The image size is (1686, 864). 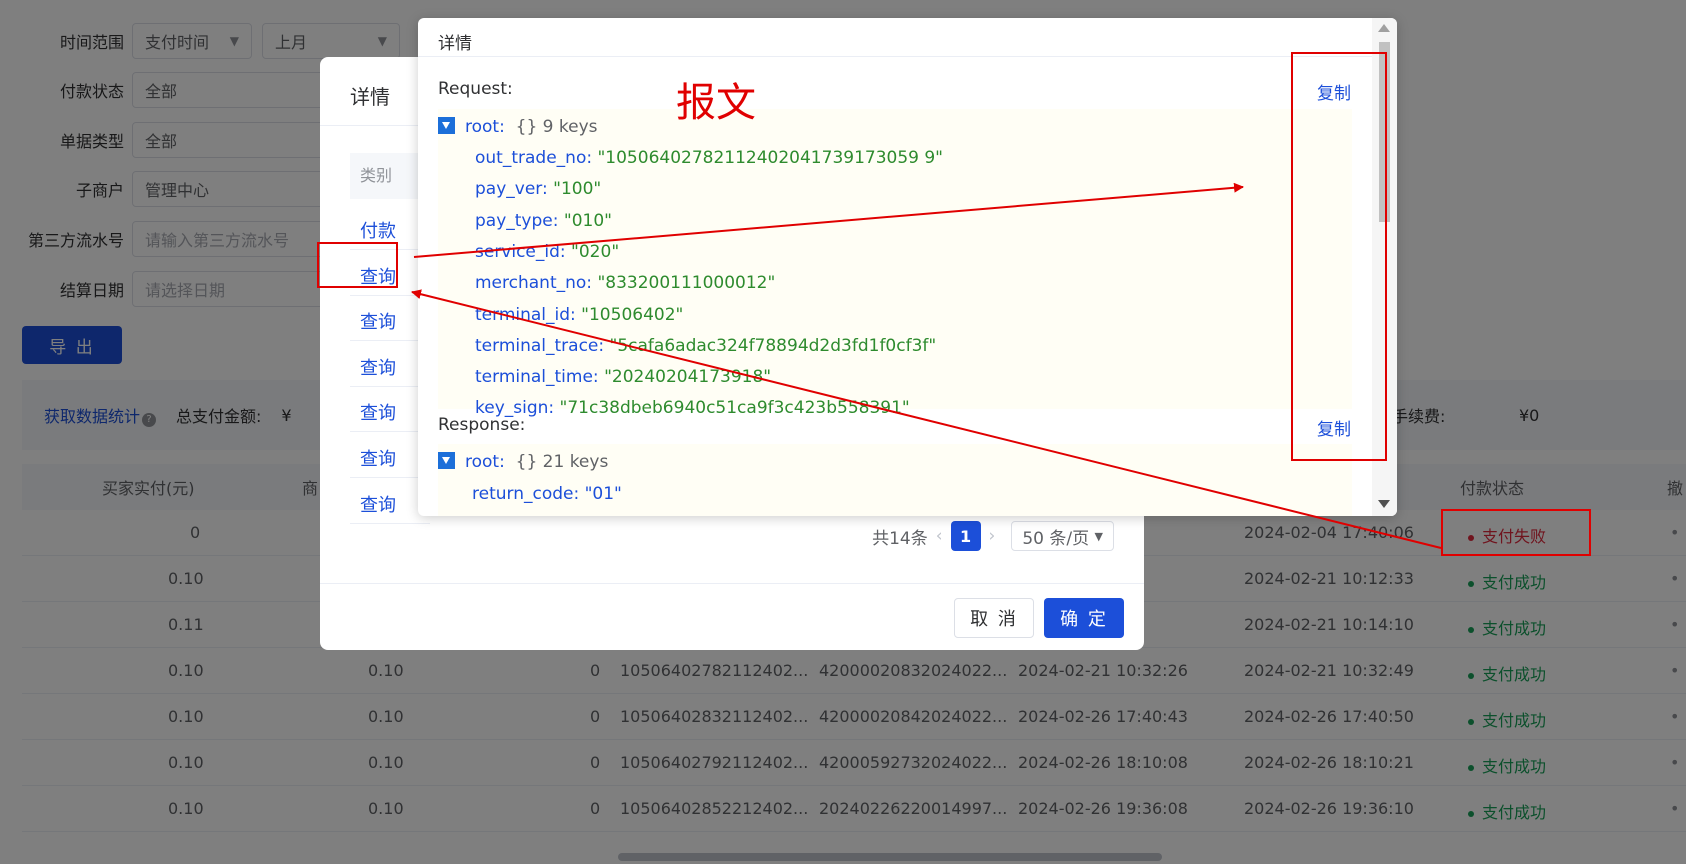 I want to click on highlight-box-copy, so click(x=1339, y=256).